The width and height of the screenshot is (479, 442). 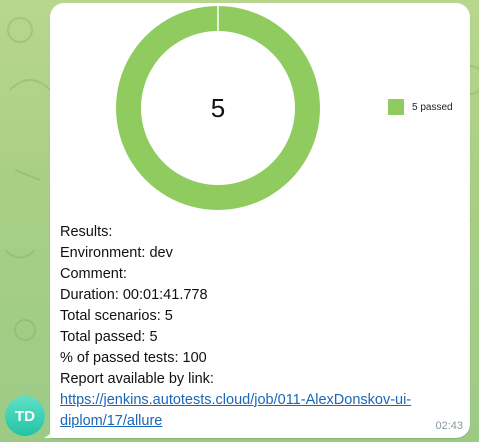 I want to click on line-duration: Duration: 00:01:41.778, so click(x=134, y=295).